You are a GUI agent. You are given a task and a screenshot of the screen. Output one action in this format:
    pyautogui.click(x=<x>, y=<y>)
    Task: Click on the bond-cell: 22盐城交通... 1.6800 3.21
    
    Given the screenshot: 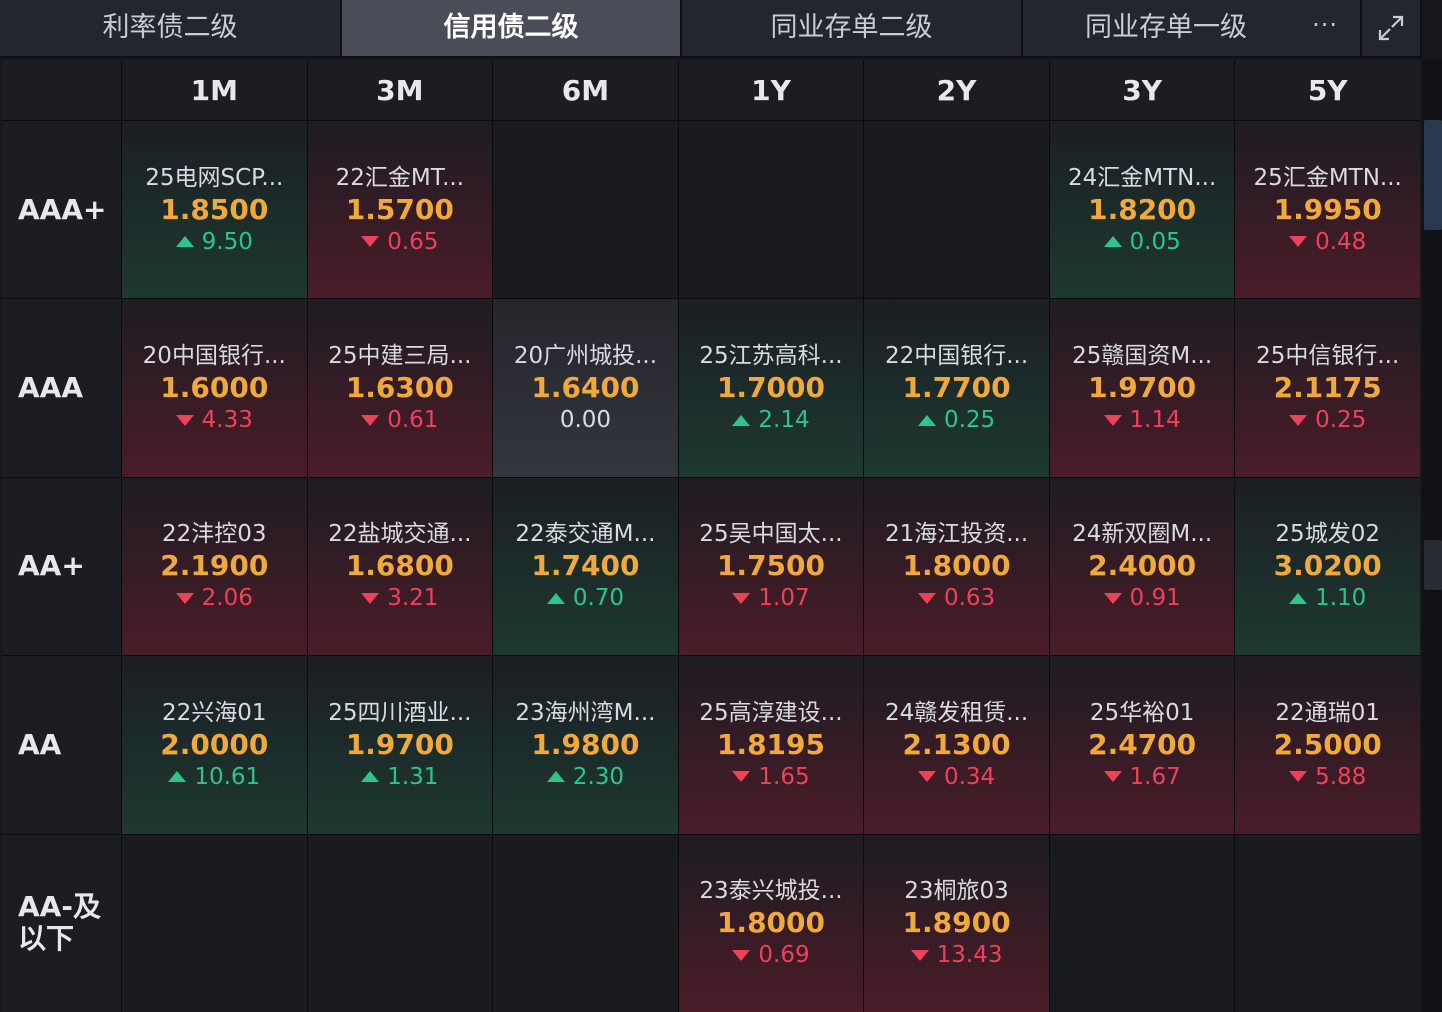 What is the action you would take?
    pyautogui.click(x=400, y=566)
    